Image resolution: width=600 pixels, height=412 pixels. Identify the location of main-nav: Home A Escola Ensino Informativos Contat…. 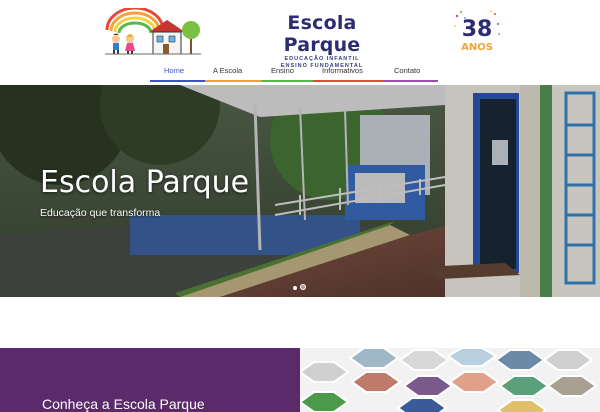
(300, 72).